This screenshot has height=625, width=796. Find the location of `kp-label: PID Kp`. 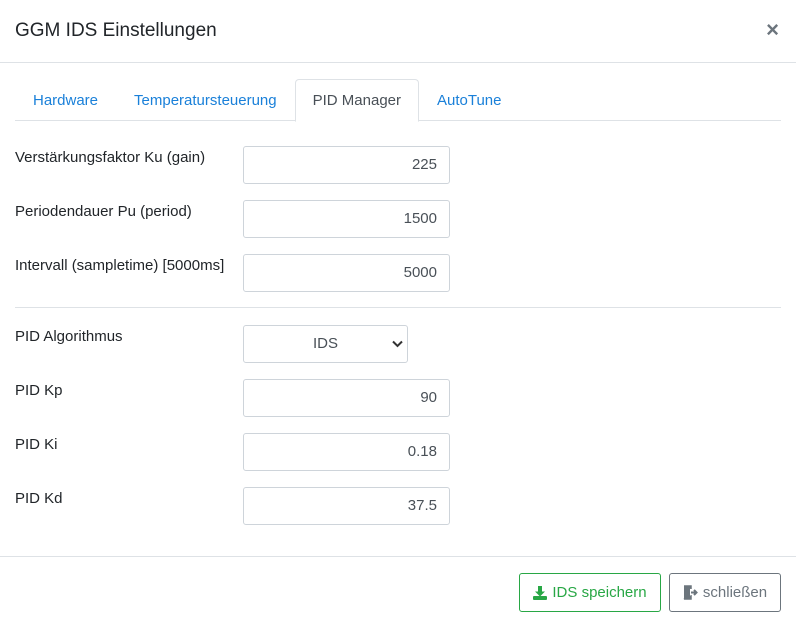

kp-label: PID Kp is located at coordinates (39, 390).